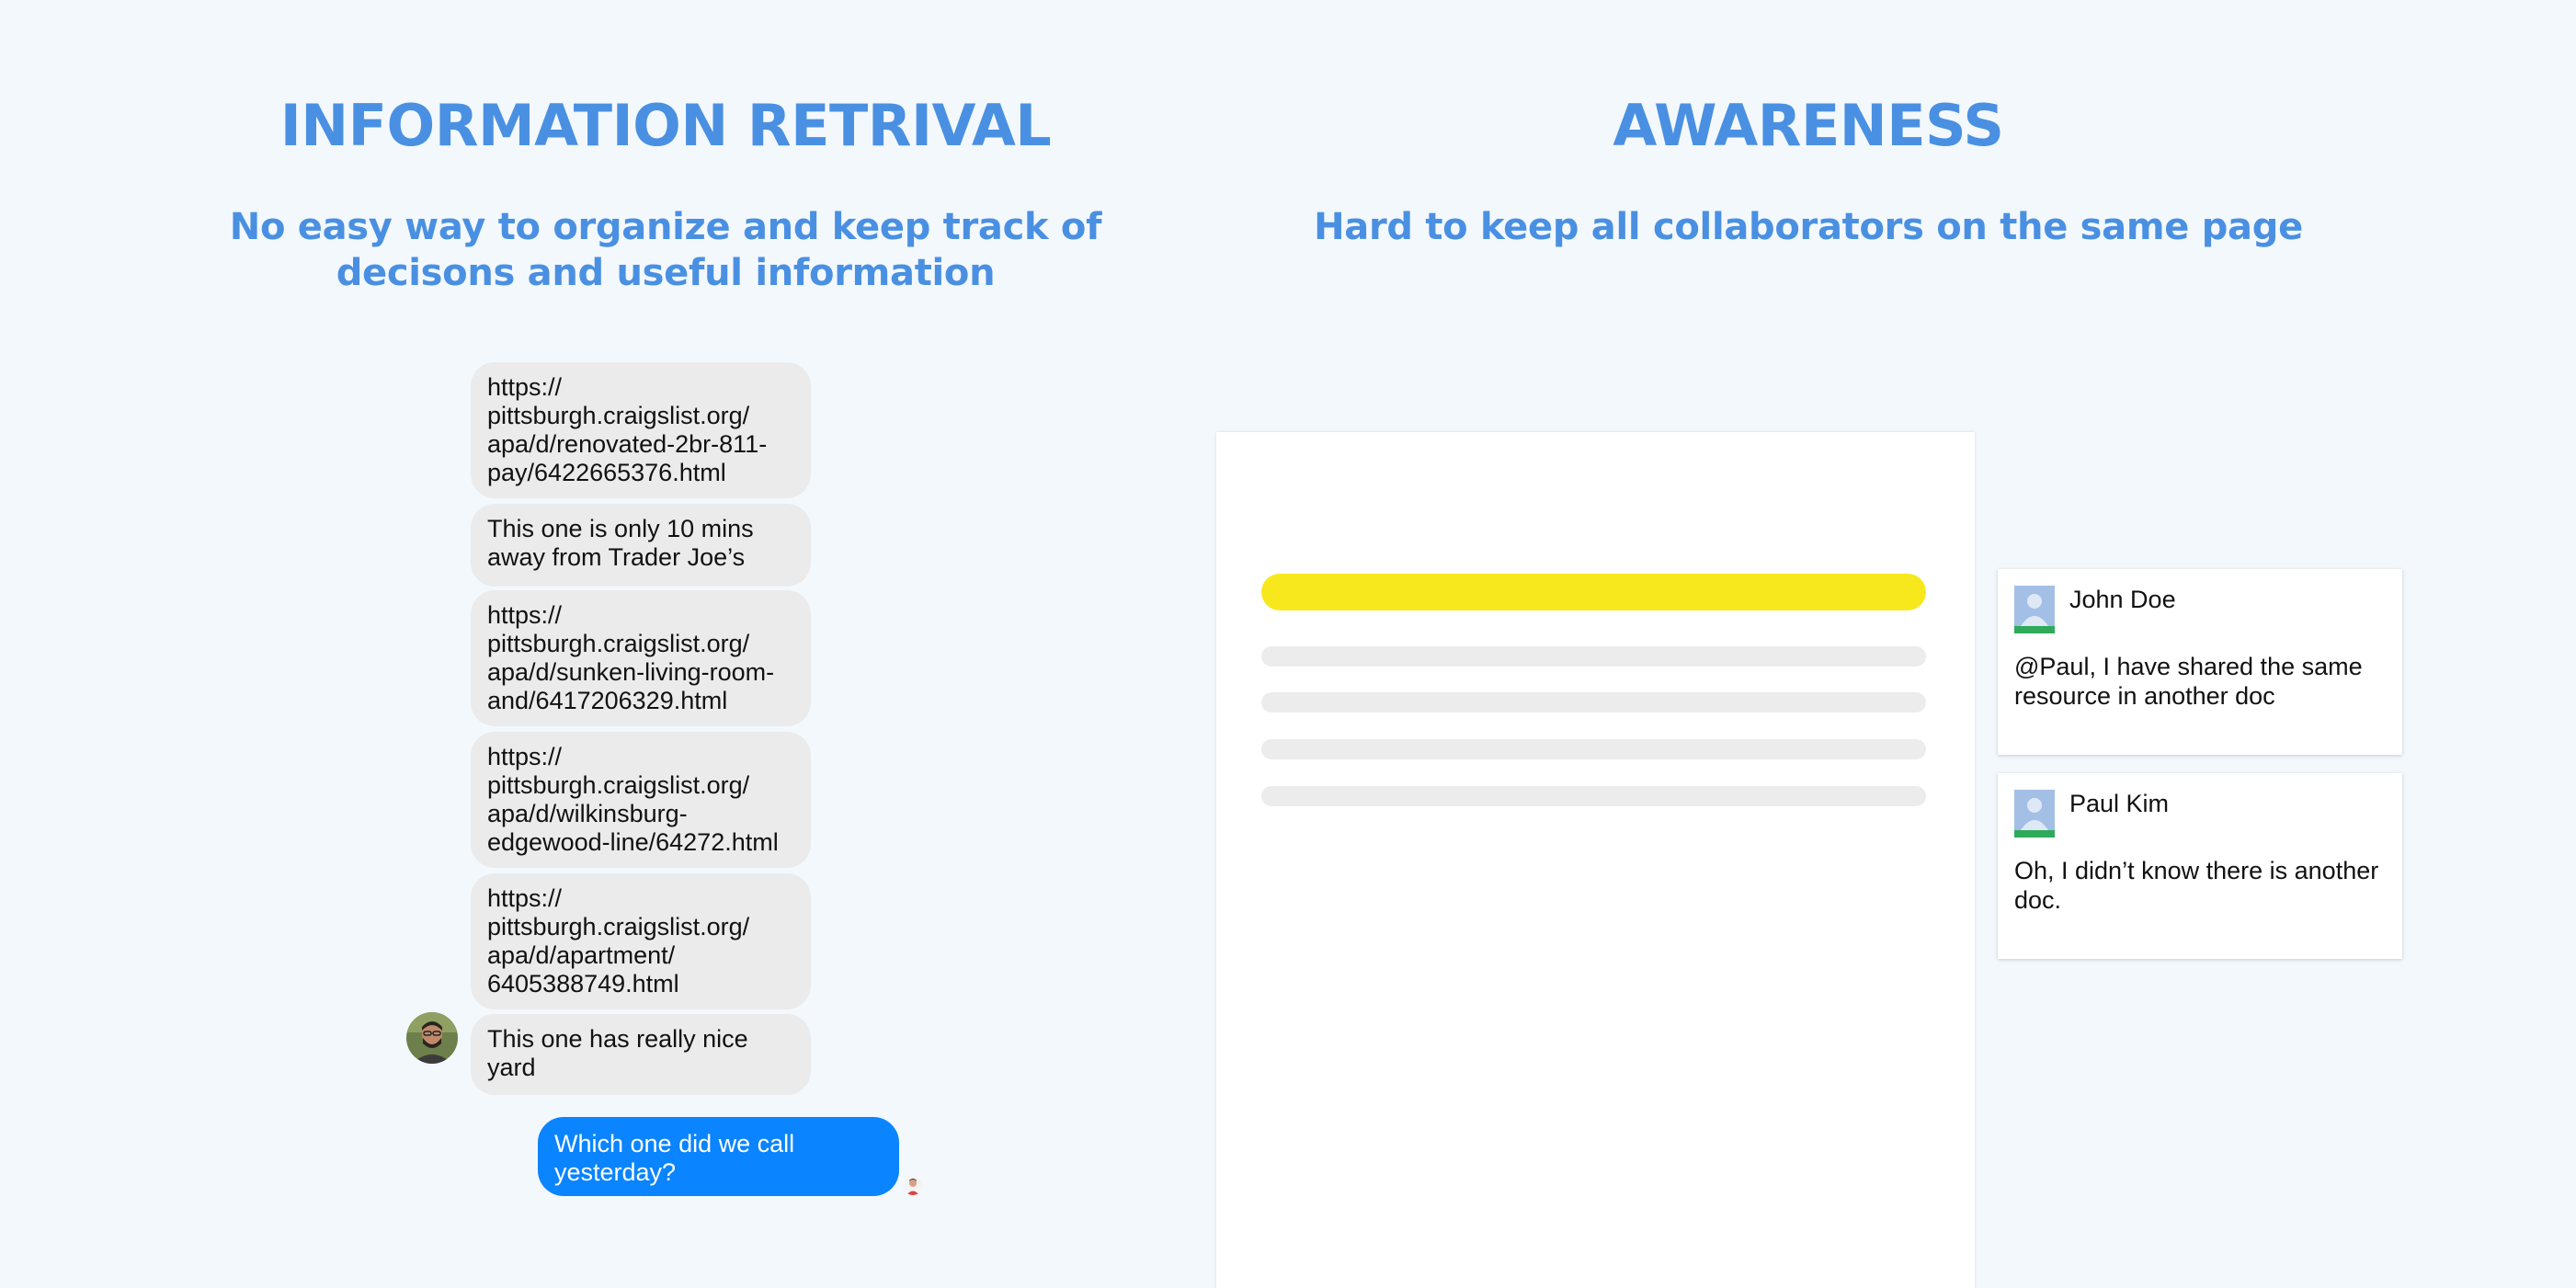 The height and width of the screenshot is (1288, 2576). What do you see at coordinates (674, 1143) in the screenshot?
I see `bubble-line: Which one did we call` at bounding box center [674, 1143].